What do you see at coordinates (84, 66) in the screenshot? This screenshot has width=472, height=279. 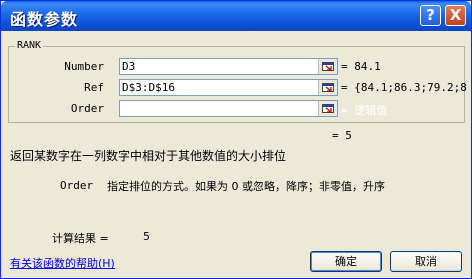 I see `number-label: Number` at bounding box center [84, 66].